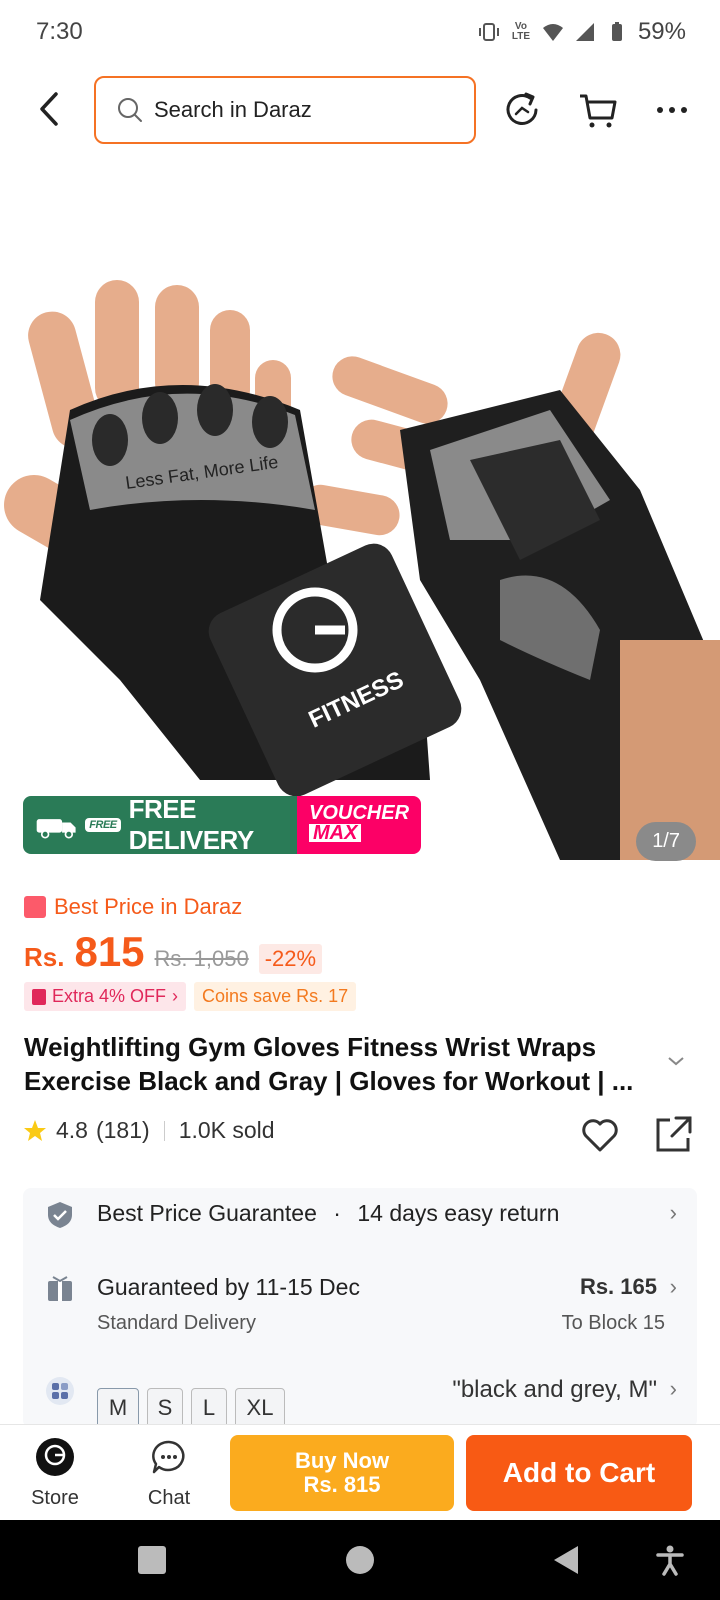 This screenshot has height=1600, width=720. Describe the element at coordinates (60, 1391) in the screenshot. I see `variants-icon` at that location.